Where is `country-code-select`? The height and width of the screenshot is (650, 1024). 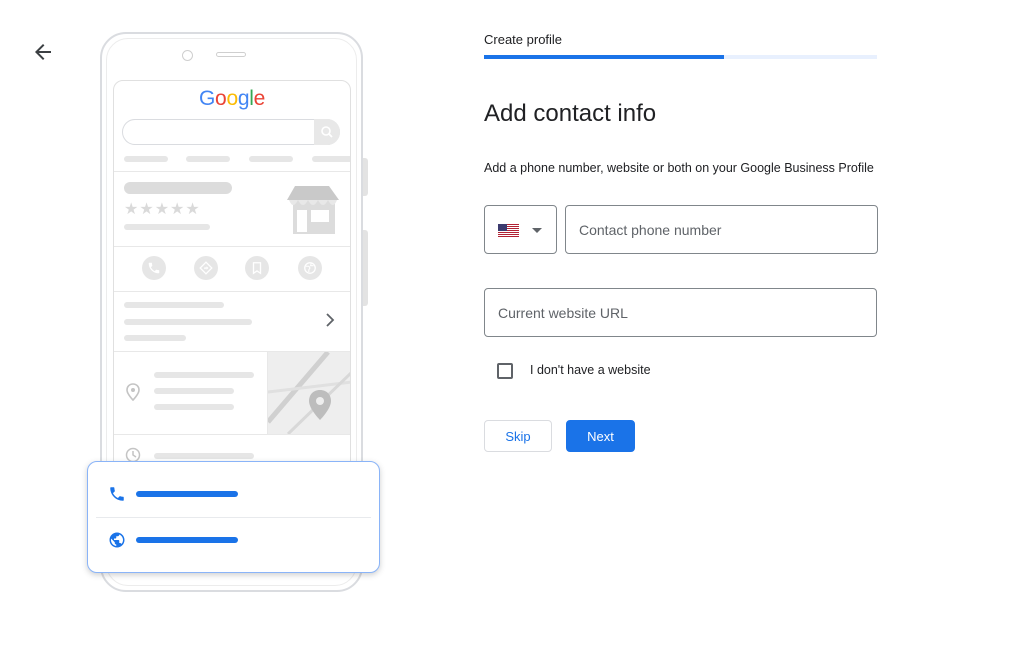
country-code-select is located at coordinates (520, 229).